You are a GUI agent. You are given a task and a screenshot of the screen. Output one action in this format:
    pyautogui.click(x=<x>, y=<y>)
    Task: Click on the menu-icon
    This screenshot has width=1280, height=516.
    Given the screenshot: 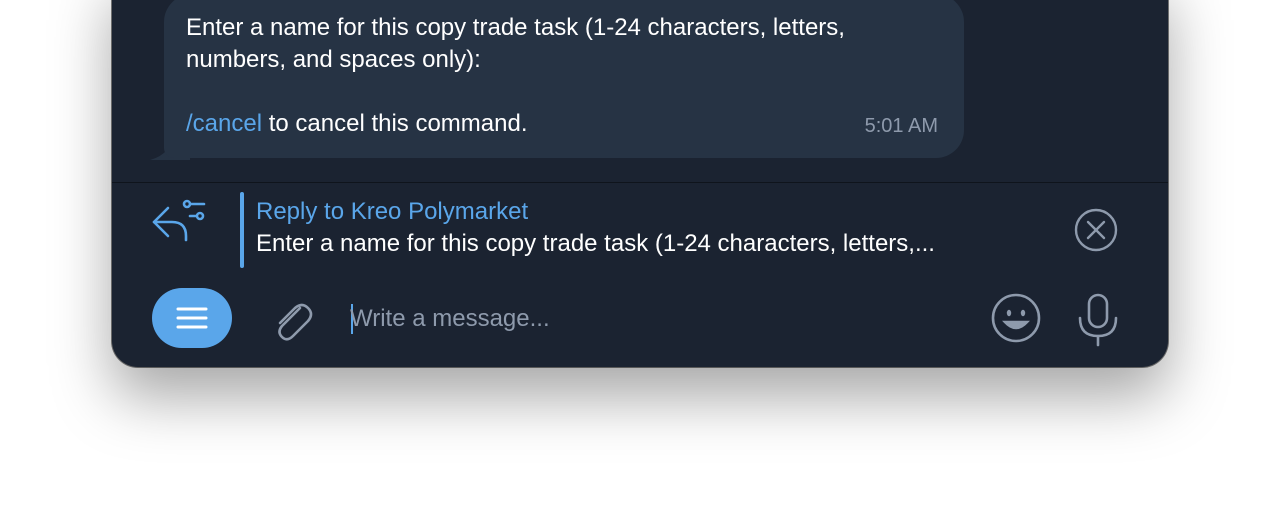 What is the action you would take?
    pyautogui.click(x=192, y=318)
    